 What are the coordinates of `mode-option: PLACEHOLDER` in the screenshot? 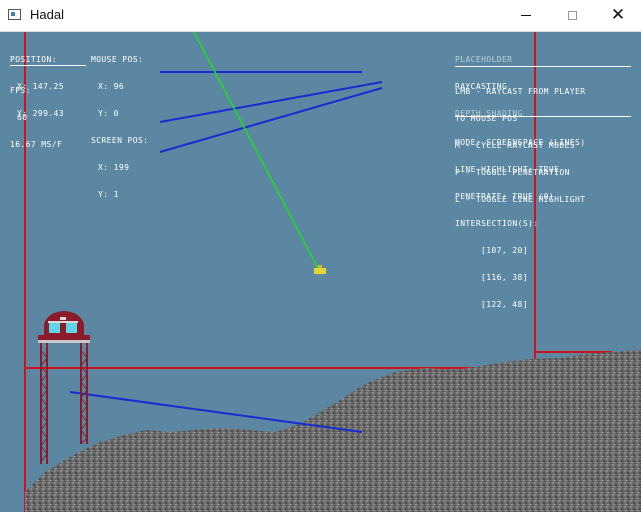 It's located at (484, 59).